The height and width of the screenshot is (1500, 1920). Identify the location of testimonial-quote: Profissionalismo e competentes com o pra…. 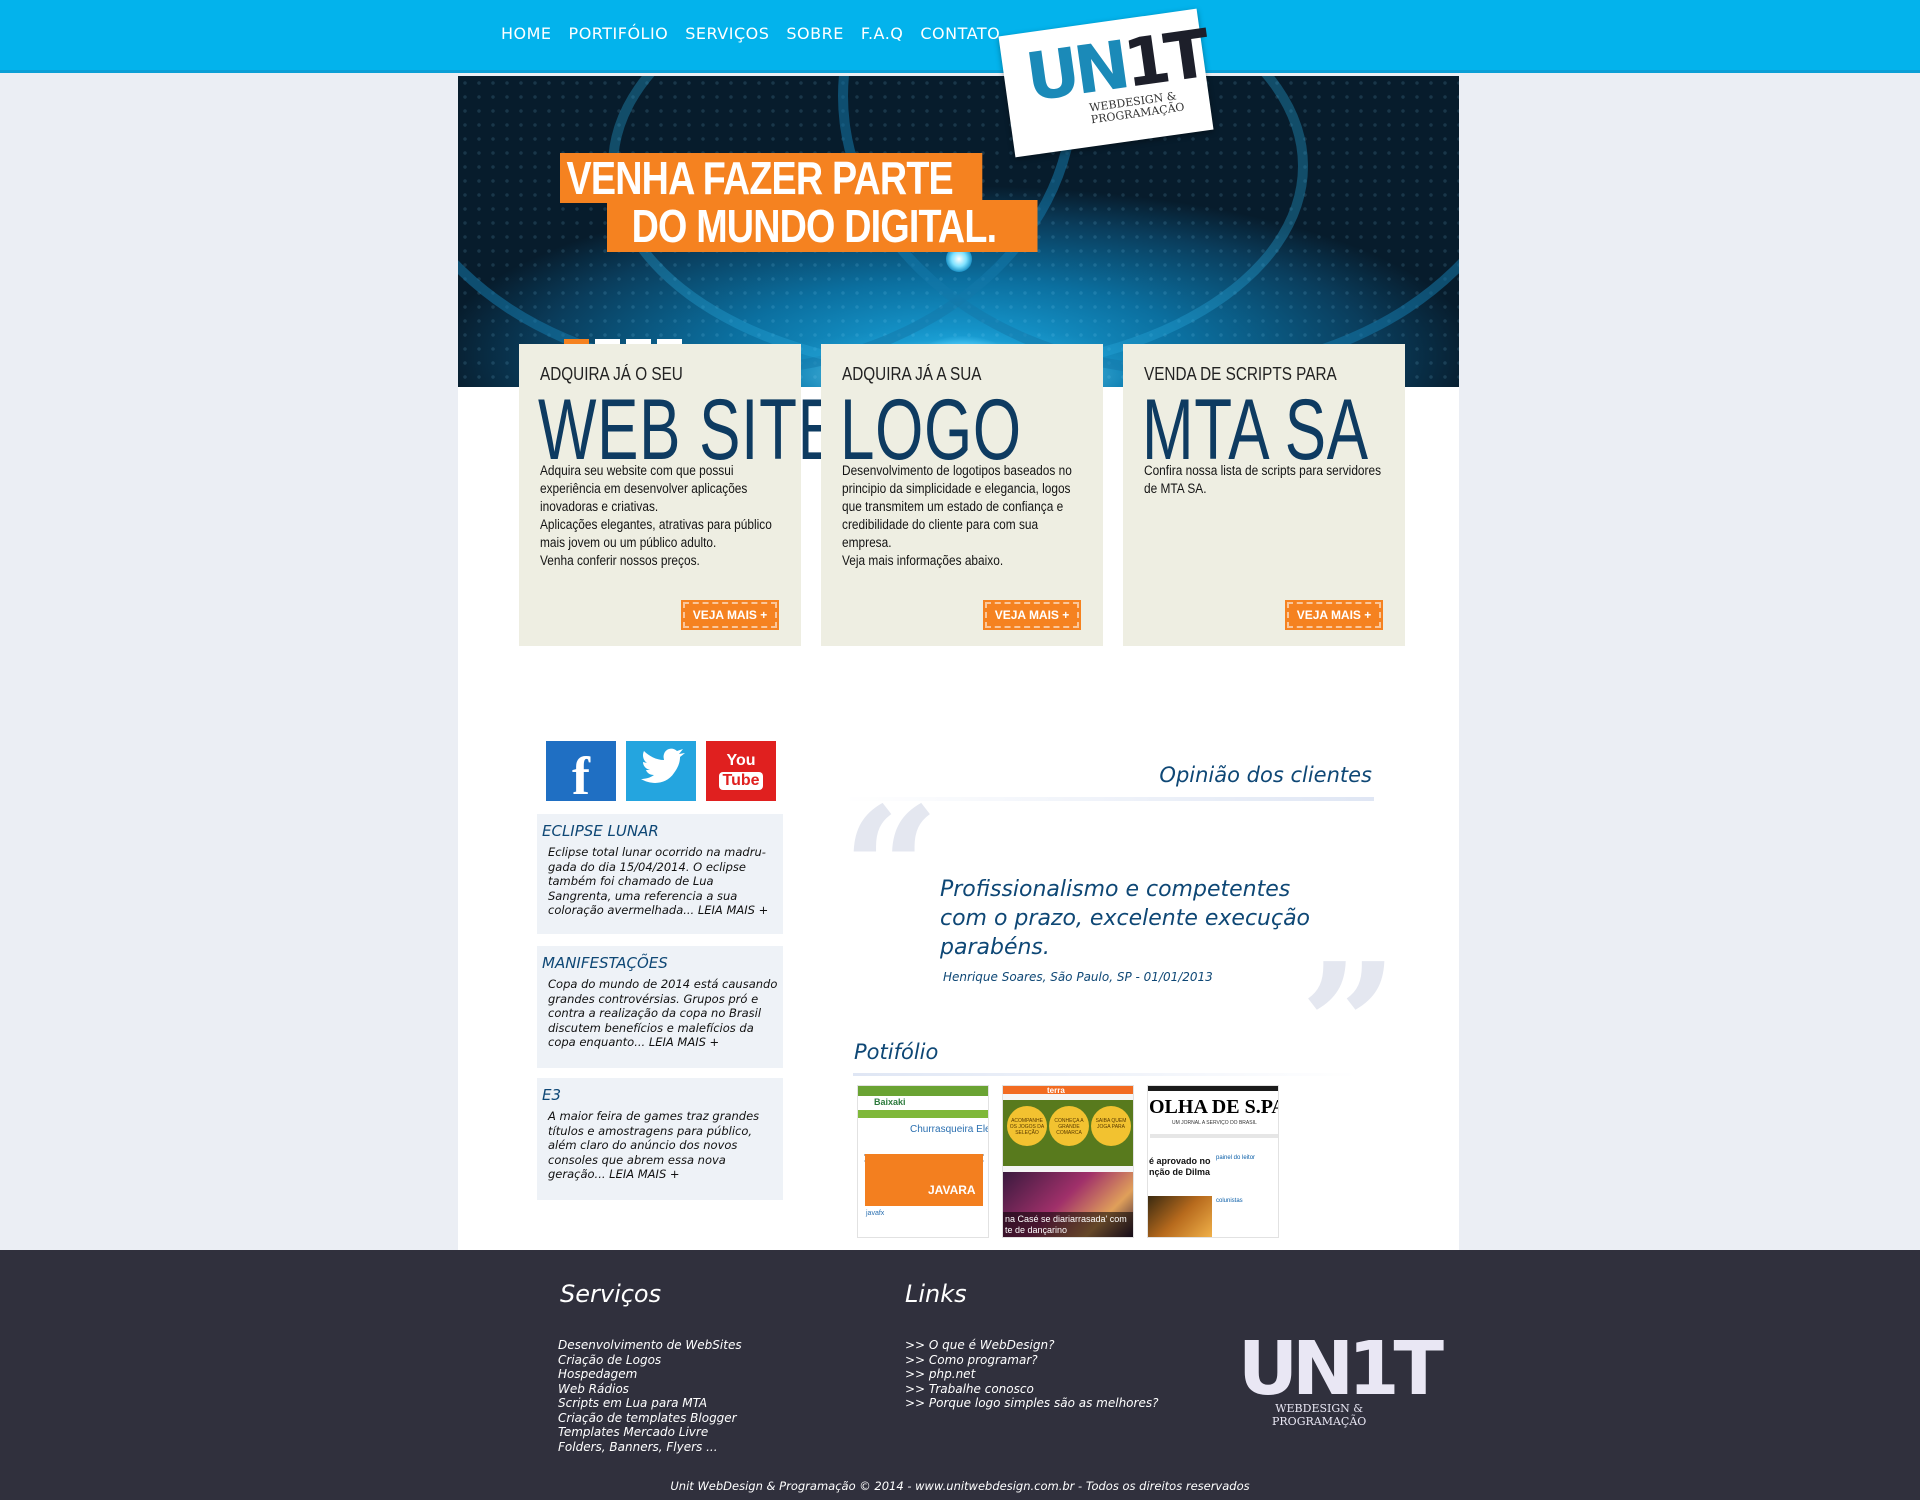
(1140, 918).